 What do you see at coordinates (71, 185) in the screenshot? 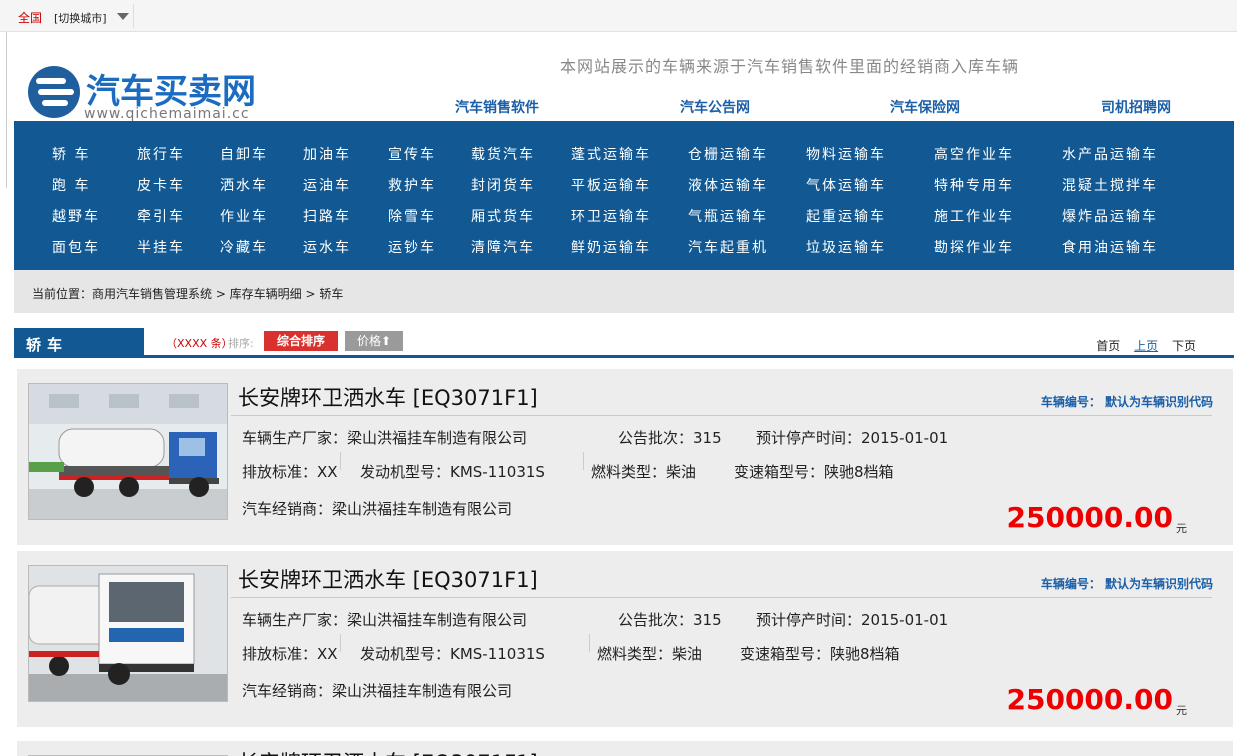
I see `nav-category-item: 跑 车` at bounding box center [71, 185].